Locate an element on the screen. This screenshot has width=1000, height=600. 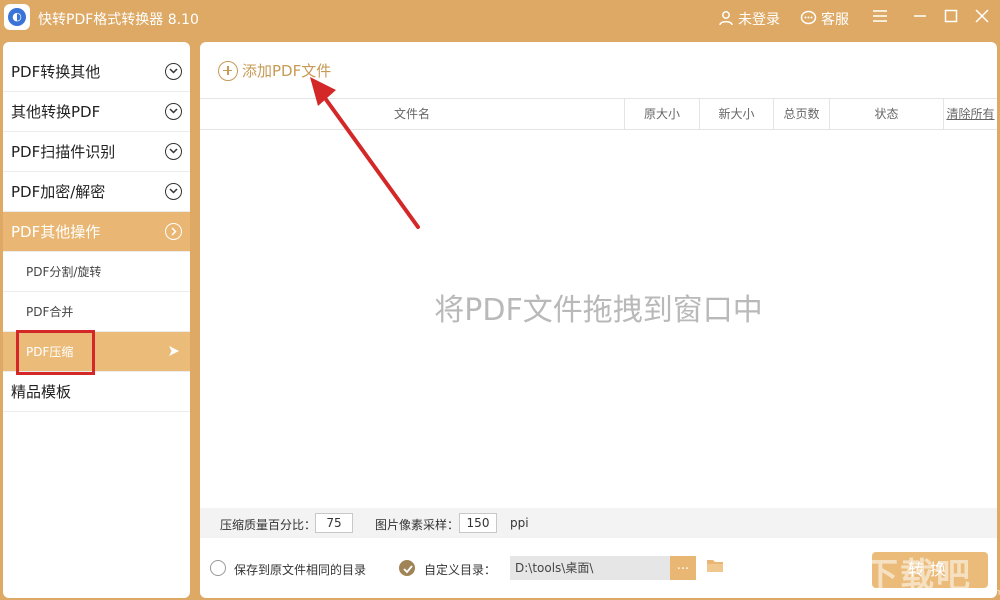
sidebar-subitem-split-rotate: PDF分割/旋转 is located at coordinates (96, 272).